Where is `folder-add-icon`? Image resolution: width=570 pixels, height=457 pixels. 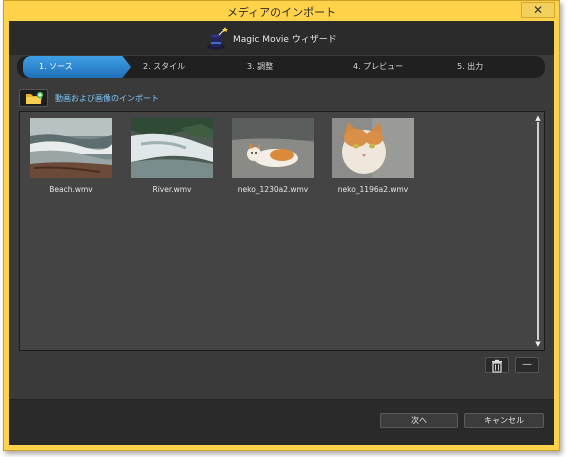
folder-add-icon is located at coordinates (35, 97).